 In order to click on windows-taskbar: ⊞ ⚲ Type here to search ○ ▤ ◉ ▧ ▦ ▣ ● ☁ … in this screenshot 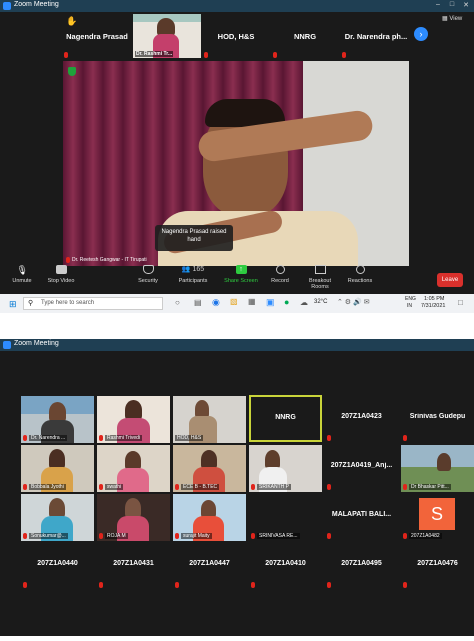, I will do `click(237, 303)`.